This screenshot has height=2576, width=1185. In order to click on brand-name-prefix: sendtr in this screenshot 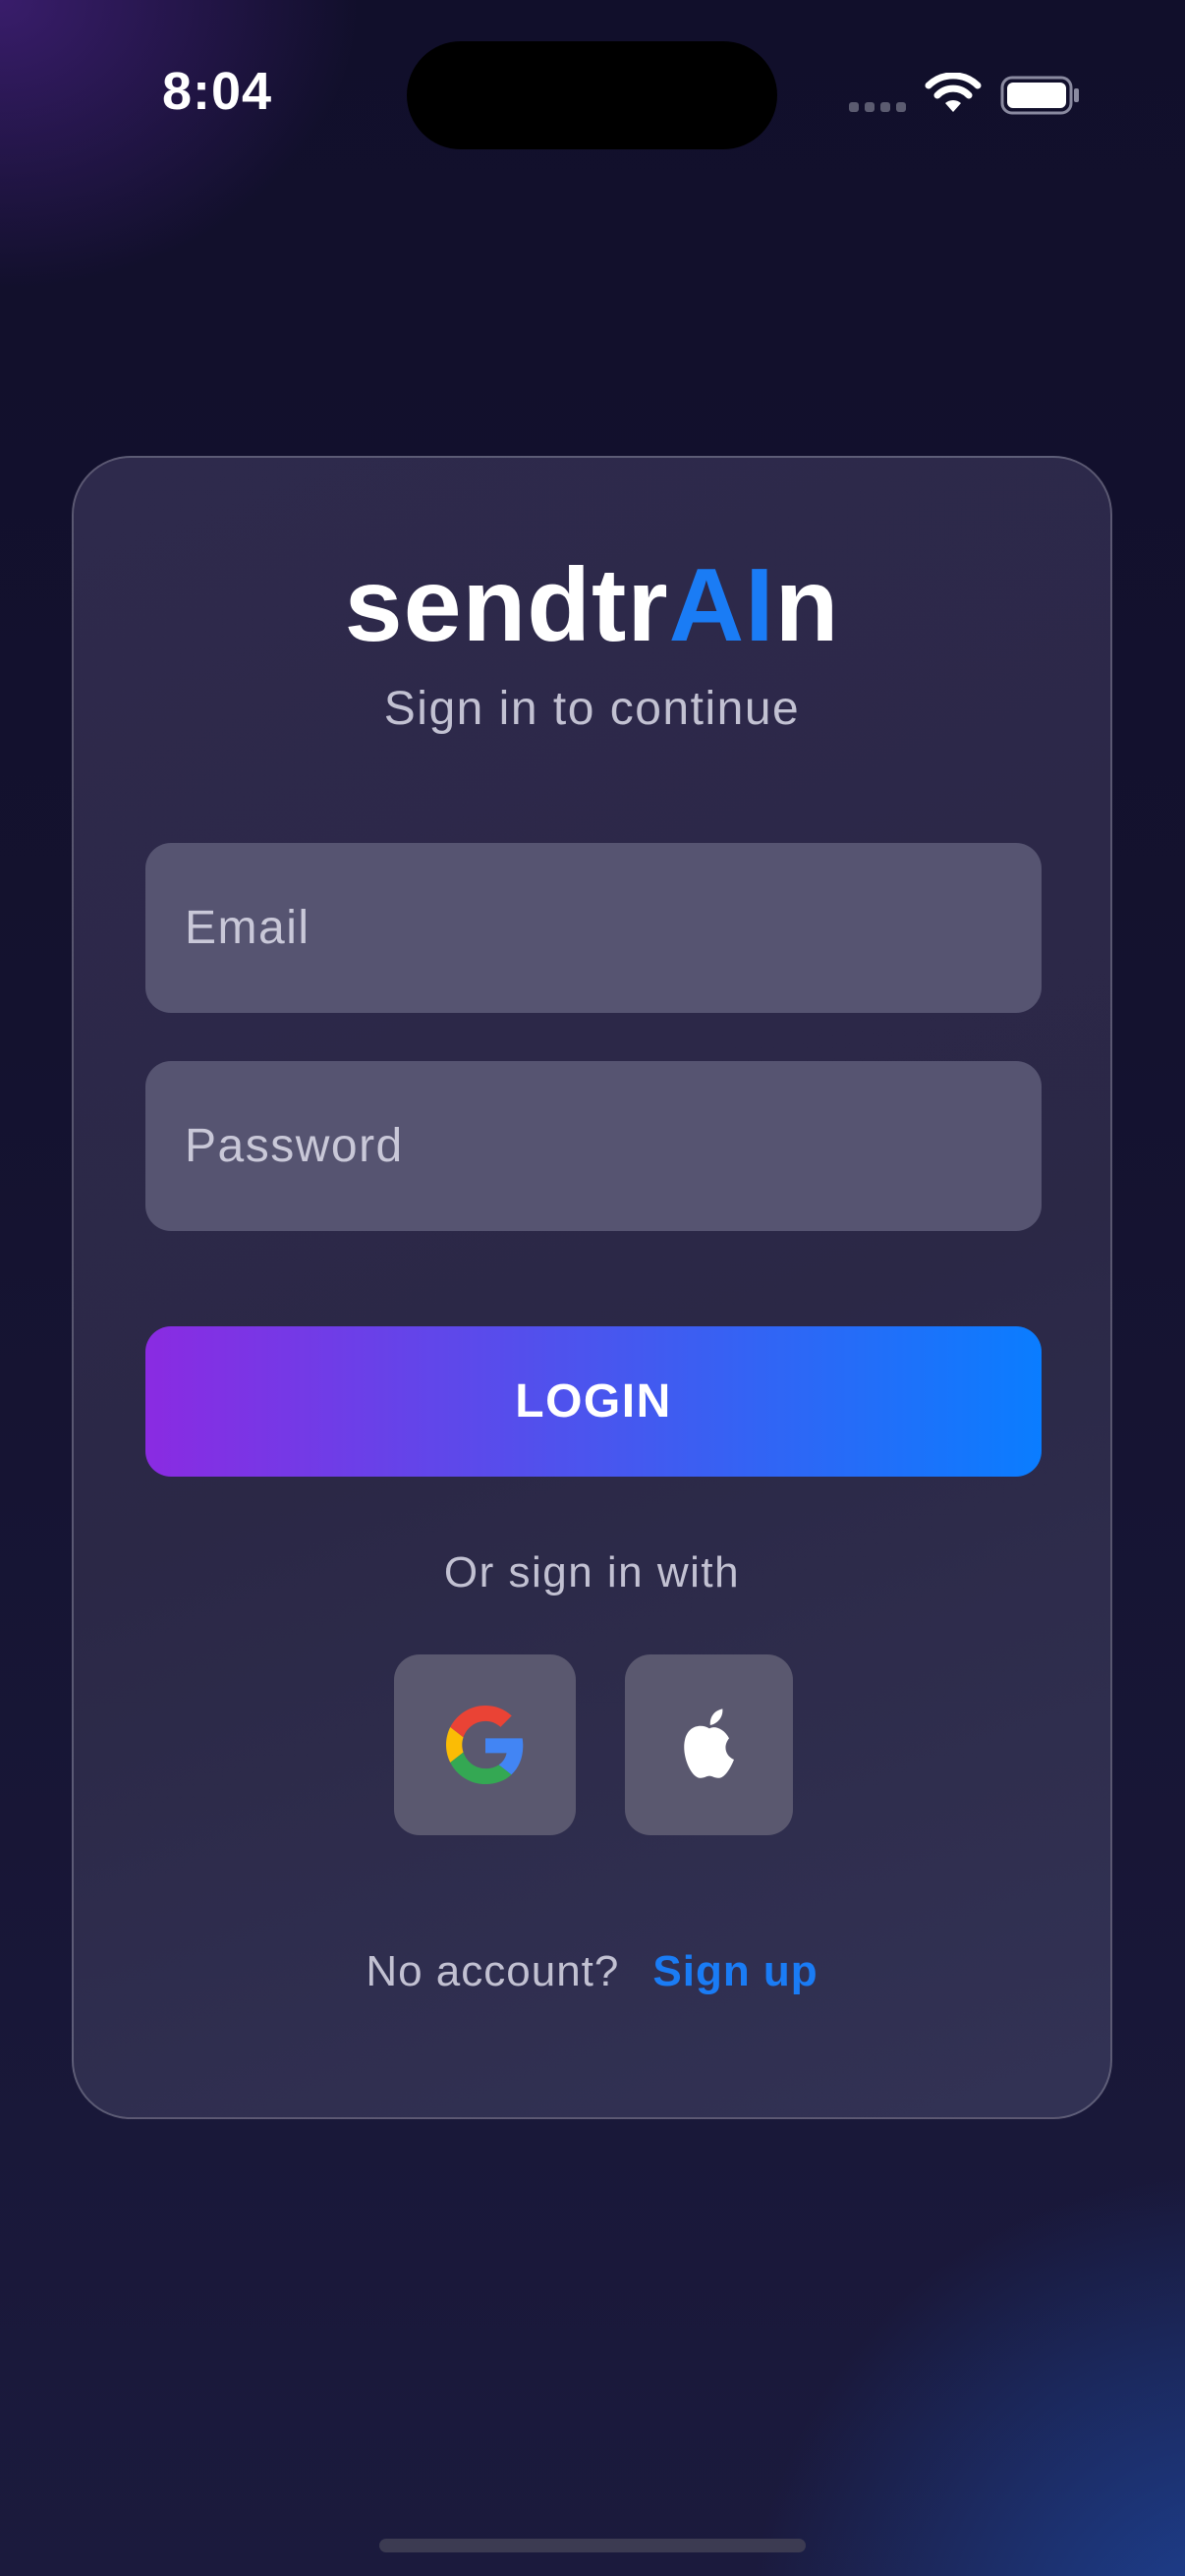, I will do `click(507, 605)`.